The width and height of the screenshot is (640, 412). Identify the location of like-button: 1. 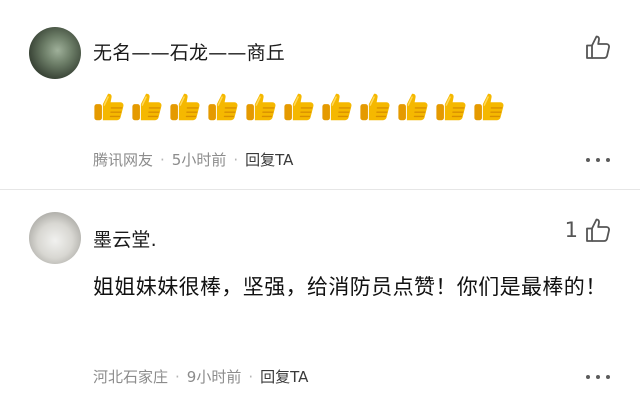
(588, 230).